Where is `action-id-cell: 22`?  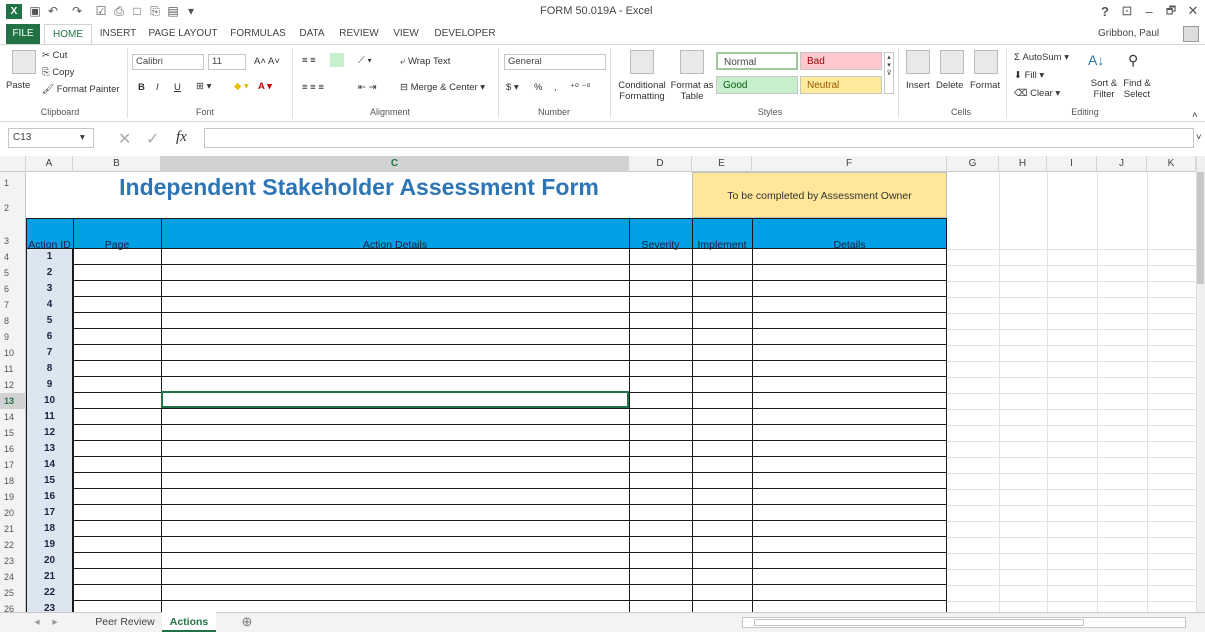
action-id-cell: 22 is located at coordinates (49, 593).